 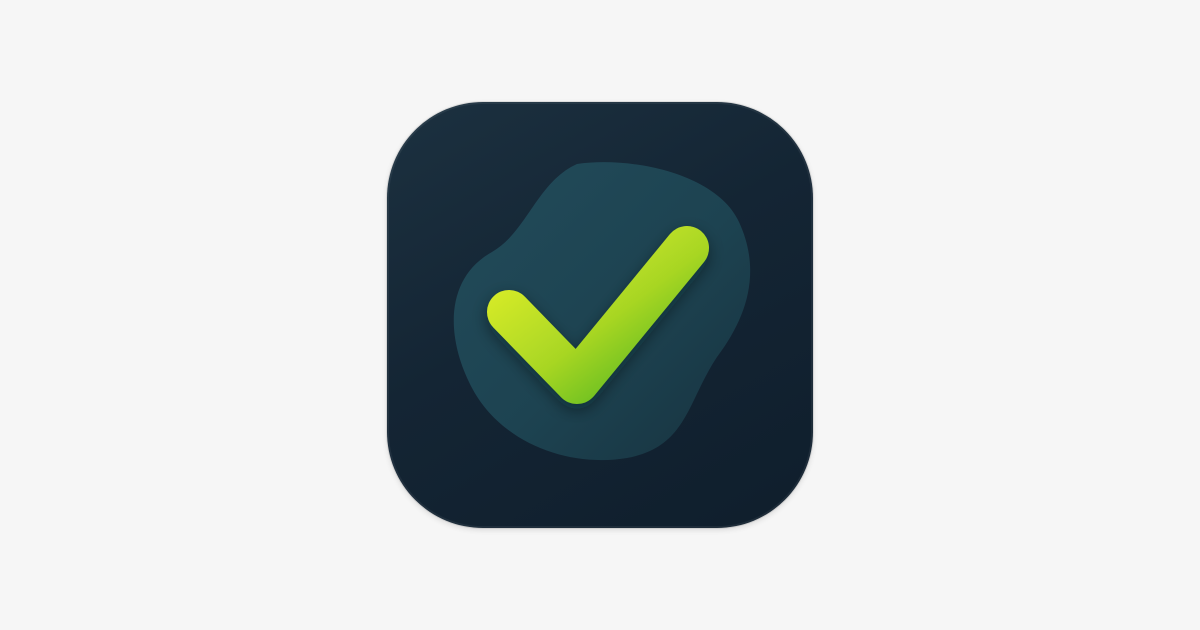 What do you see at coordinates (602, 311) in the screenshot?
I see `checkmark-icon` at bounding box center [602, 311].